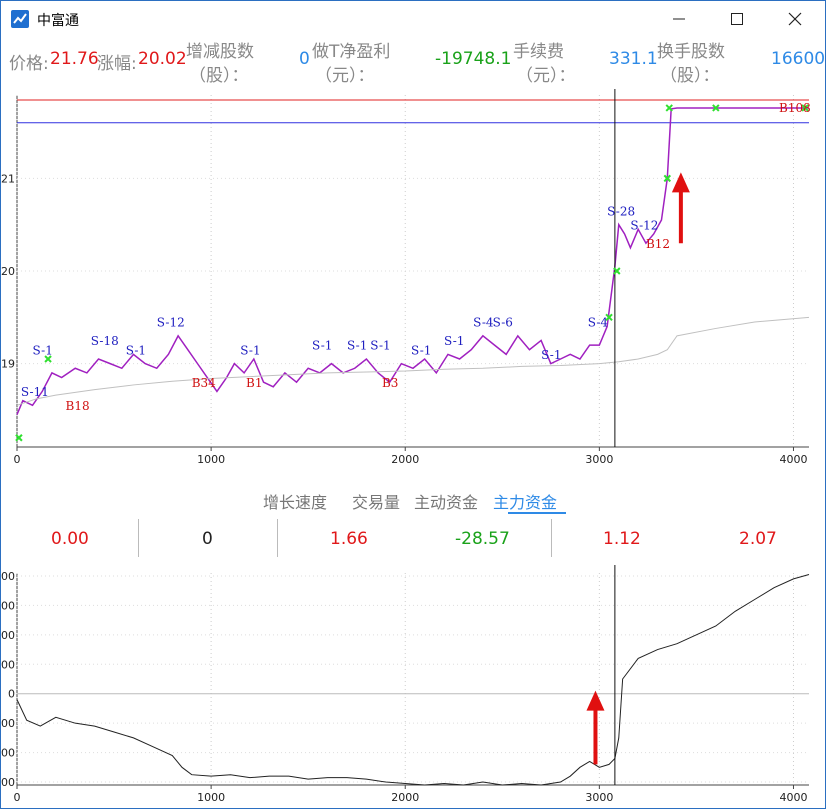 The image size is (826, 809). What do you see at coordinates (503, 323) in the screenshot?
I see `sell-annotation: S-6` at bounding box center [503, 323].